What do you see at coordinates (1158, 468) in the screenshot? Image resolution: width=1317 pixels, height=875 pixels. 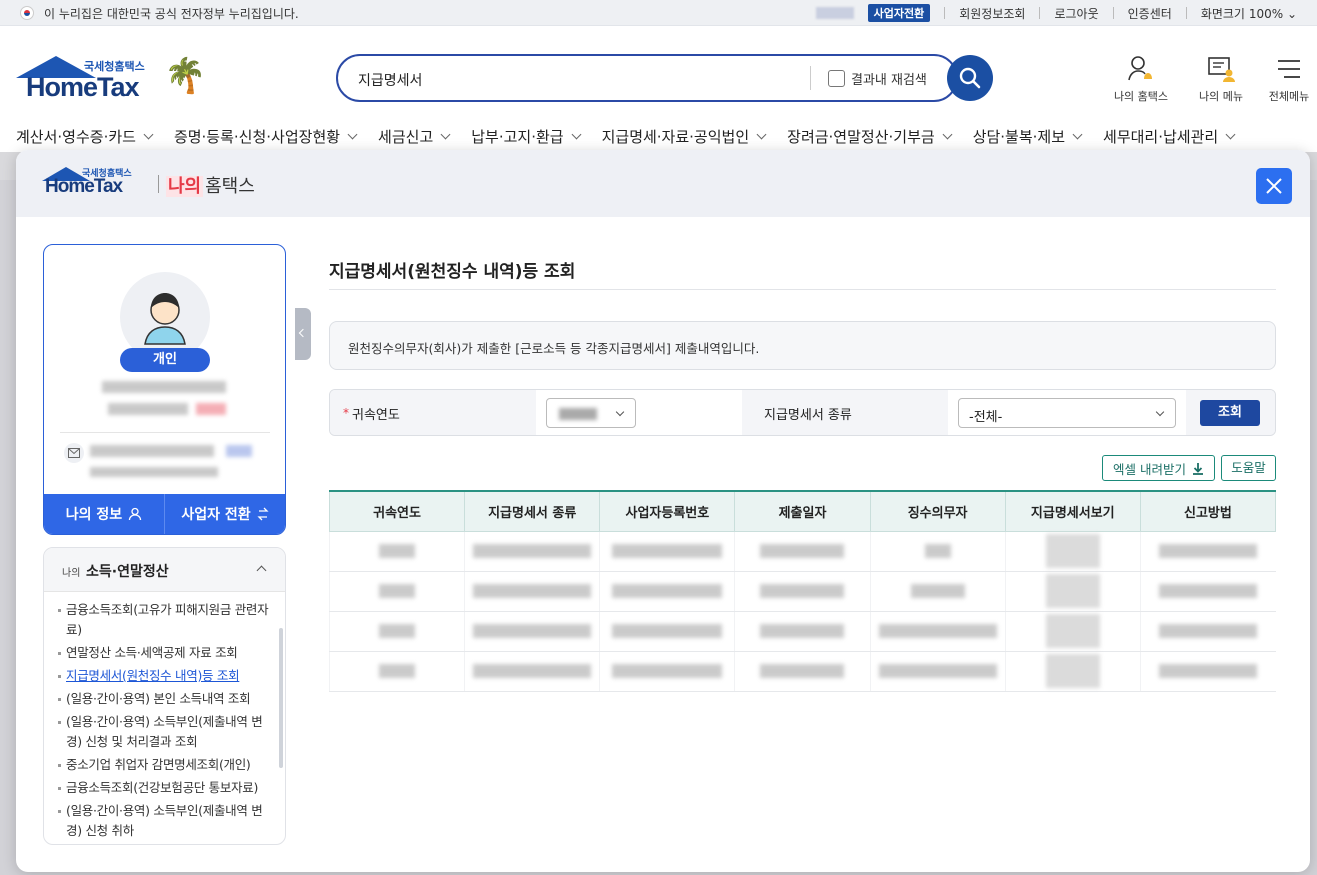 I see `excel-download-button: 엑셀 내려받기` at bounding box center [1158, 468].